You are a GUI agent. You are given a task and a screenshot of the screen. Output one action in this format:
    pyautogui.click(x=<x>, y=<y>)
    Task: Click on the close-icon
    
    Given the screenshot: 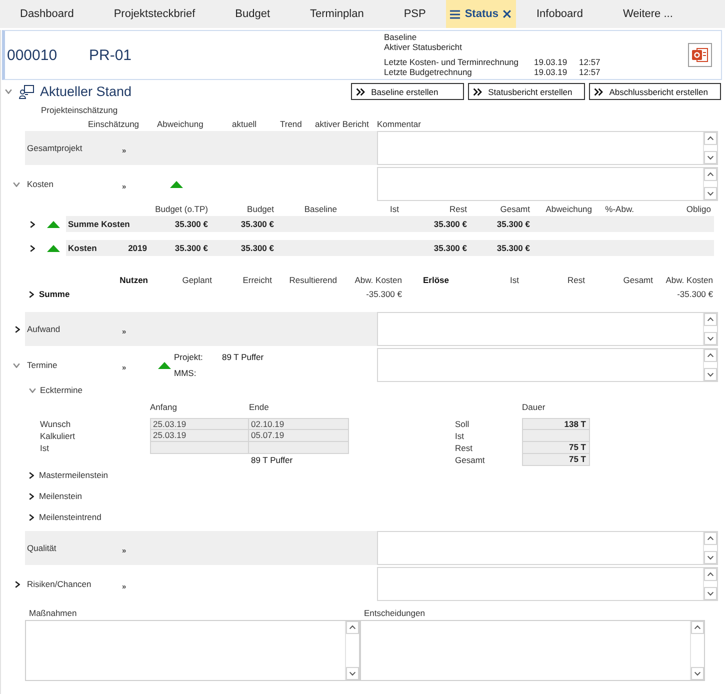 What is the action you would take?
    pyautogui.click(x=507, y=14)
    